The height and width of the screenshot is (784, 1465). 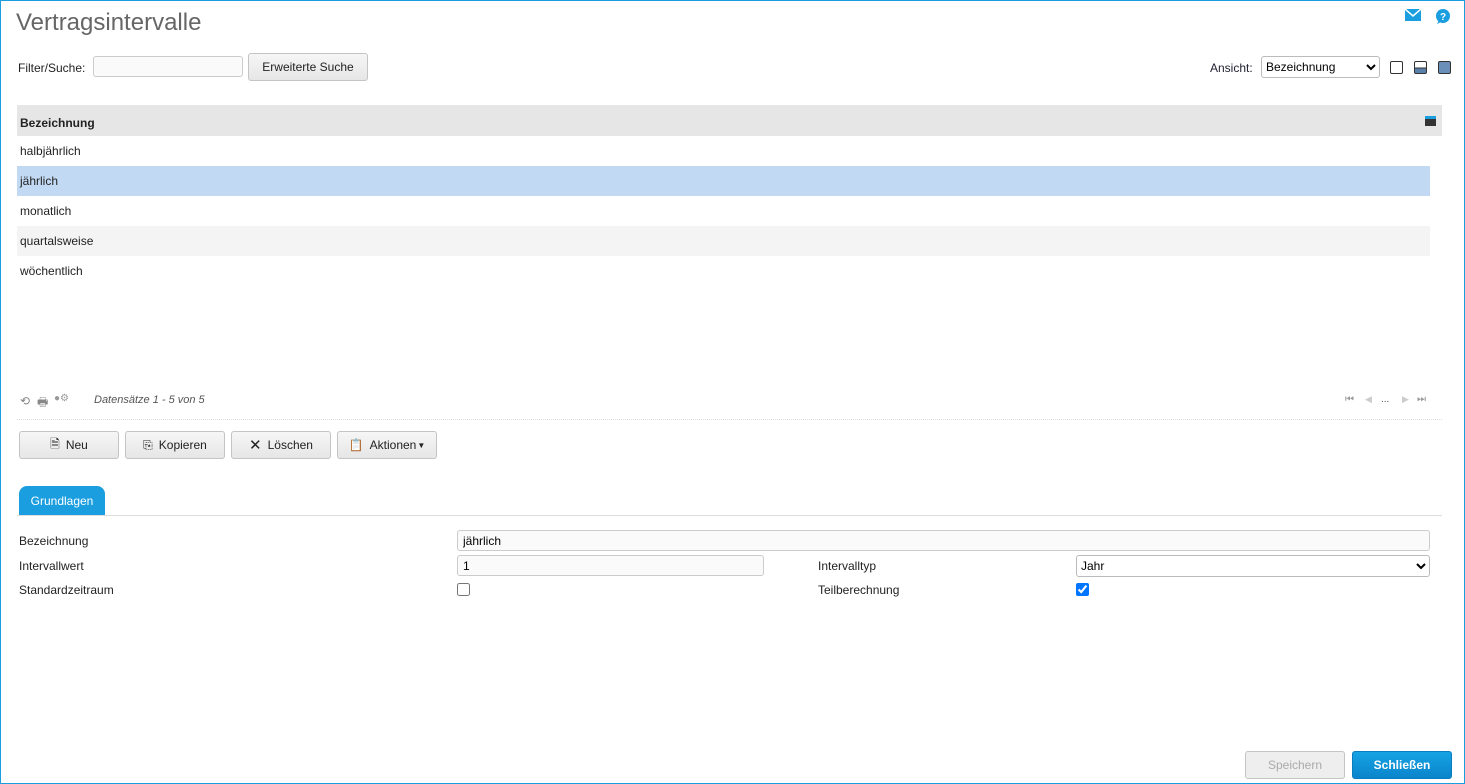 I want to click on teilberechnung-checkbox, so click(x=1082, y=589).